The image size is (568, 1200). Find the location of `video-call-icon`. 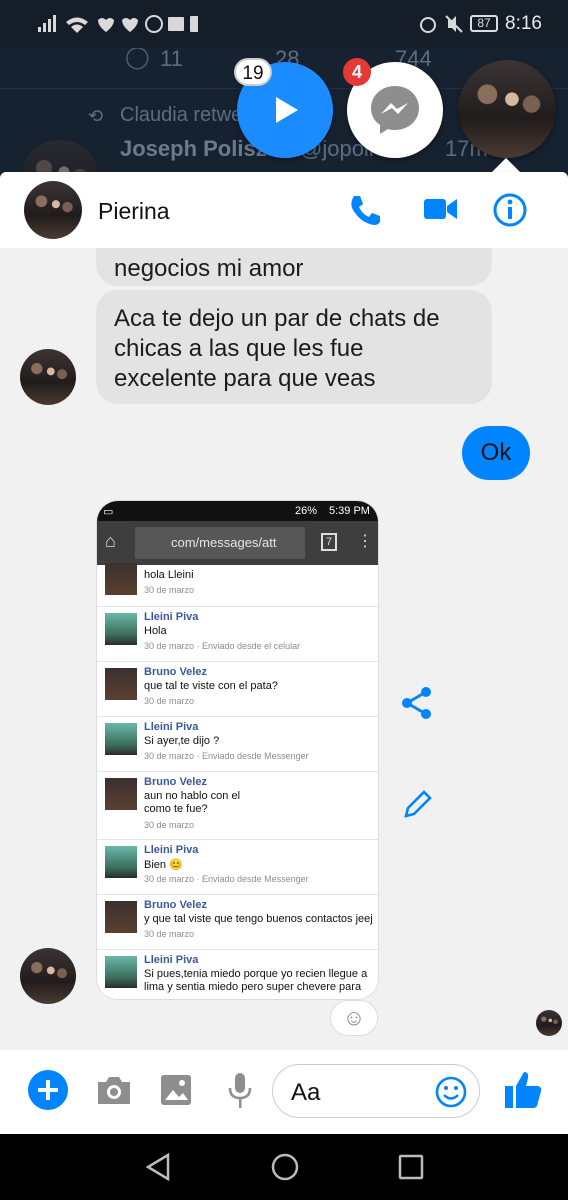

video-call-icon is located at coordinates (441, 209).